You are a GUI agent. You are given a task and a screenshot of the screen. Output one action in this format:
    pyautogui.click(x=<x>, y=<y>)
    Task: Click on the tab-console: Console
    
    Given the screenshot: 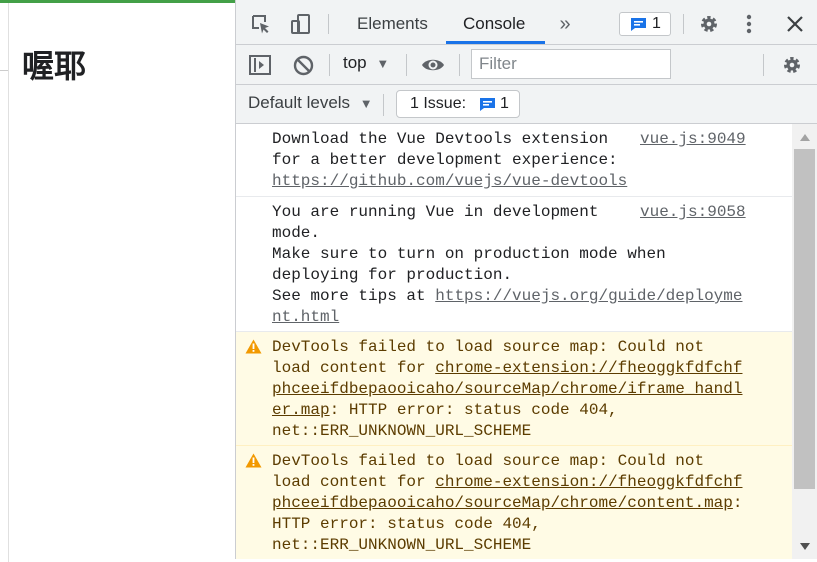 What is the action you would take?
    pyautogui.click(x=494, y=23)
    